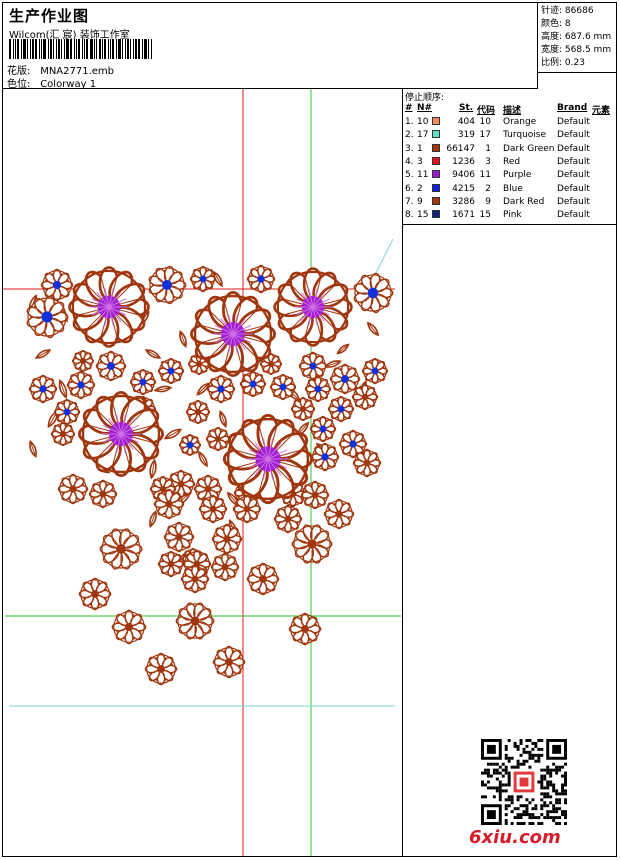 The width and height of the screenshot is (620, 860). What do you see at coordinates (572, 108) in the screenshot?
I see `col-header-brand: Brand` at bounding box center [572, 108].